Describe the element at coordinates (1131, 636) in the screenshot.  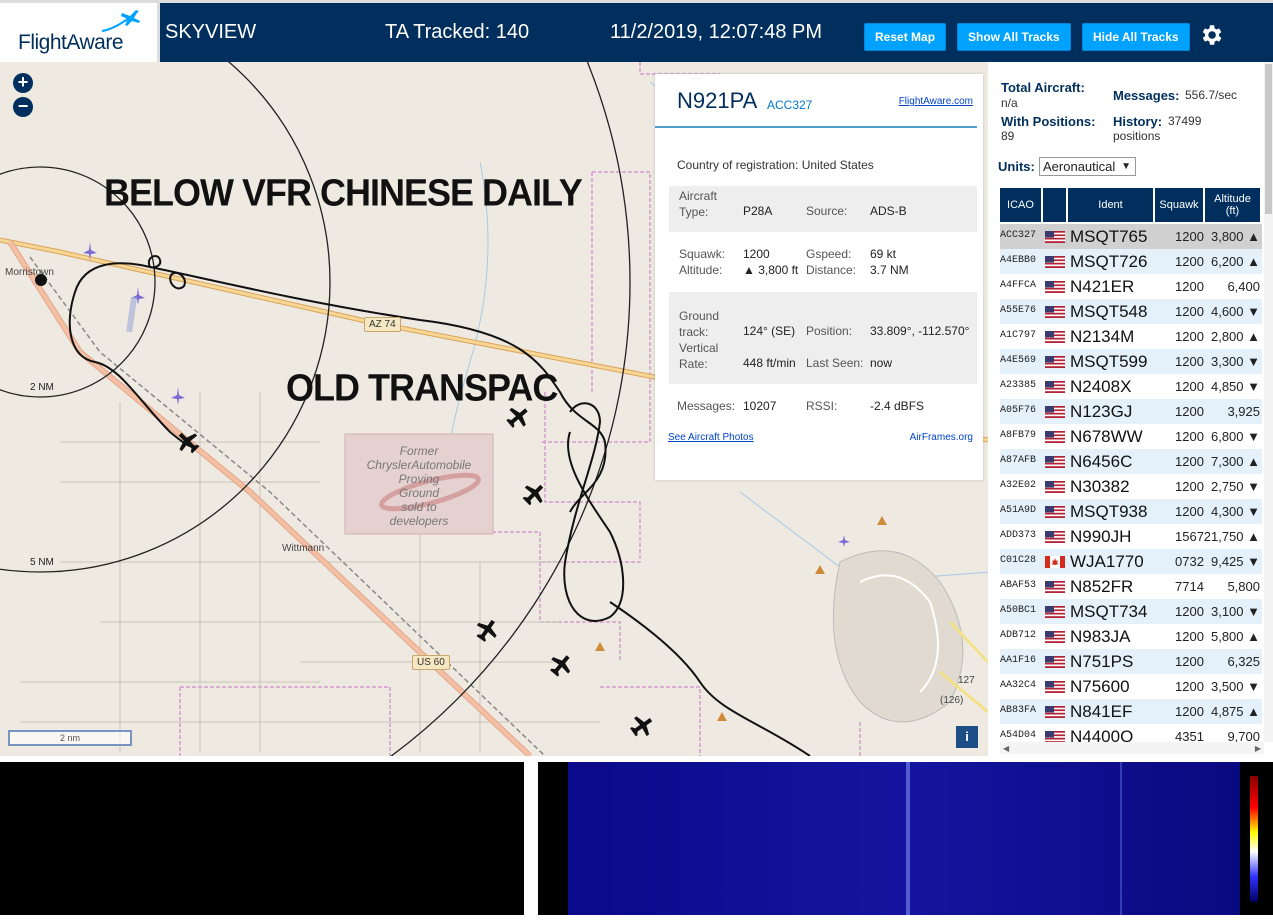
I see `table-row: ADB712 N983JA 1200 5,800 ▲` at that location.